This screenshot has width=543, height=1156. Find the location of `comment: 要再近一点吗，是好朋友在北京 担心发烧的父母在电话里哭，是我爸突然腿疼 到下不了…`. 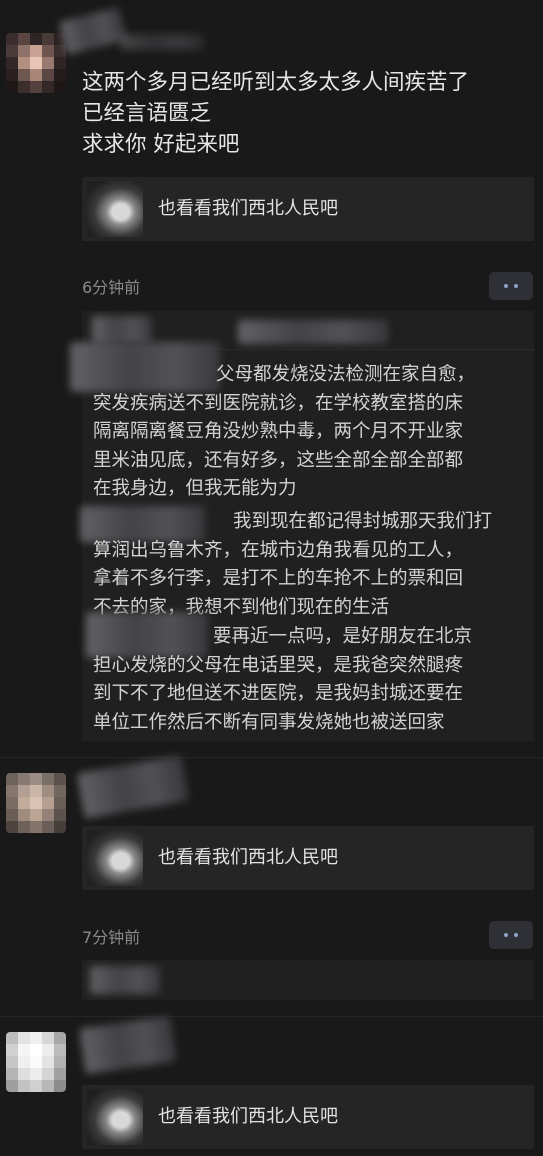

comment: 要再近一点吗，是好朋友在北京 担心发烧的父母在电话里哭，是我爸突然腿疼 到下不了… is located at coordinates (313, 680).